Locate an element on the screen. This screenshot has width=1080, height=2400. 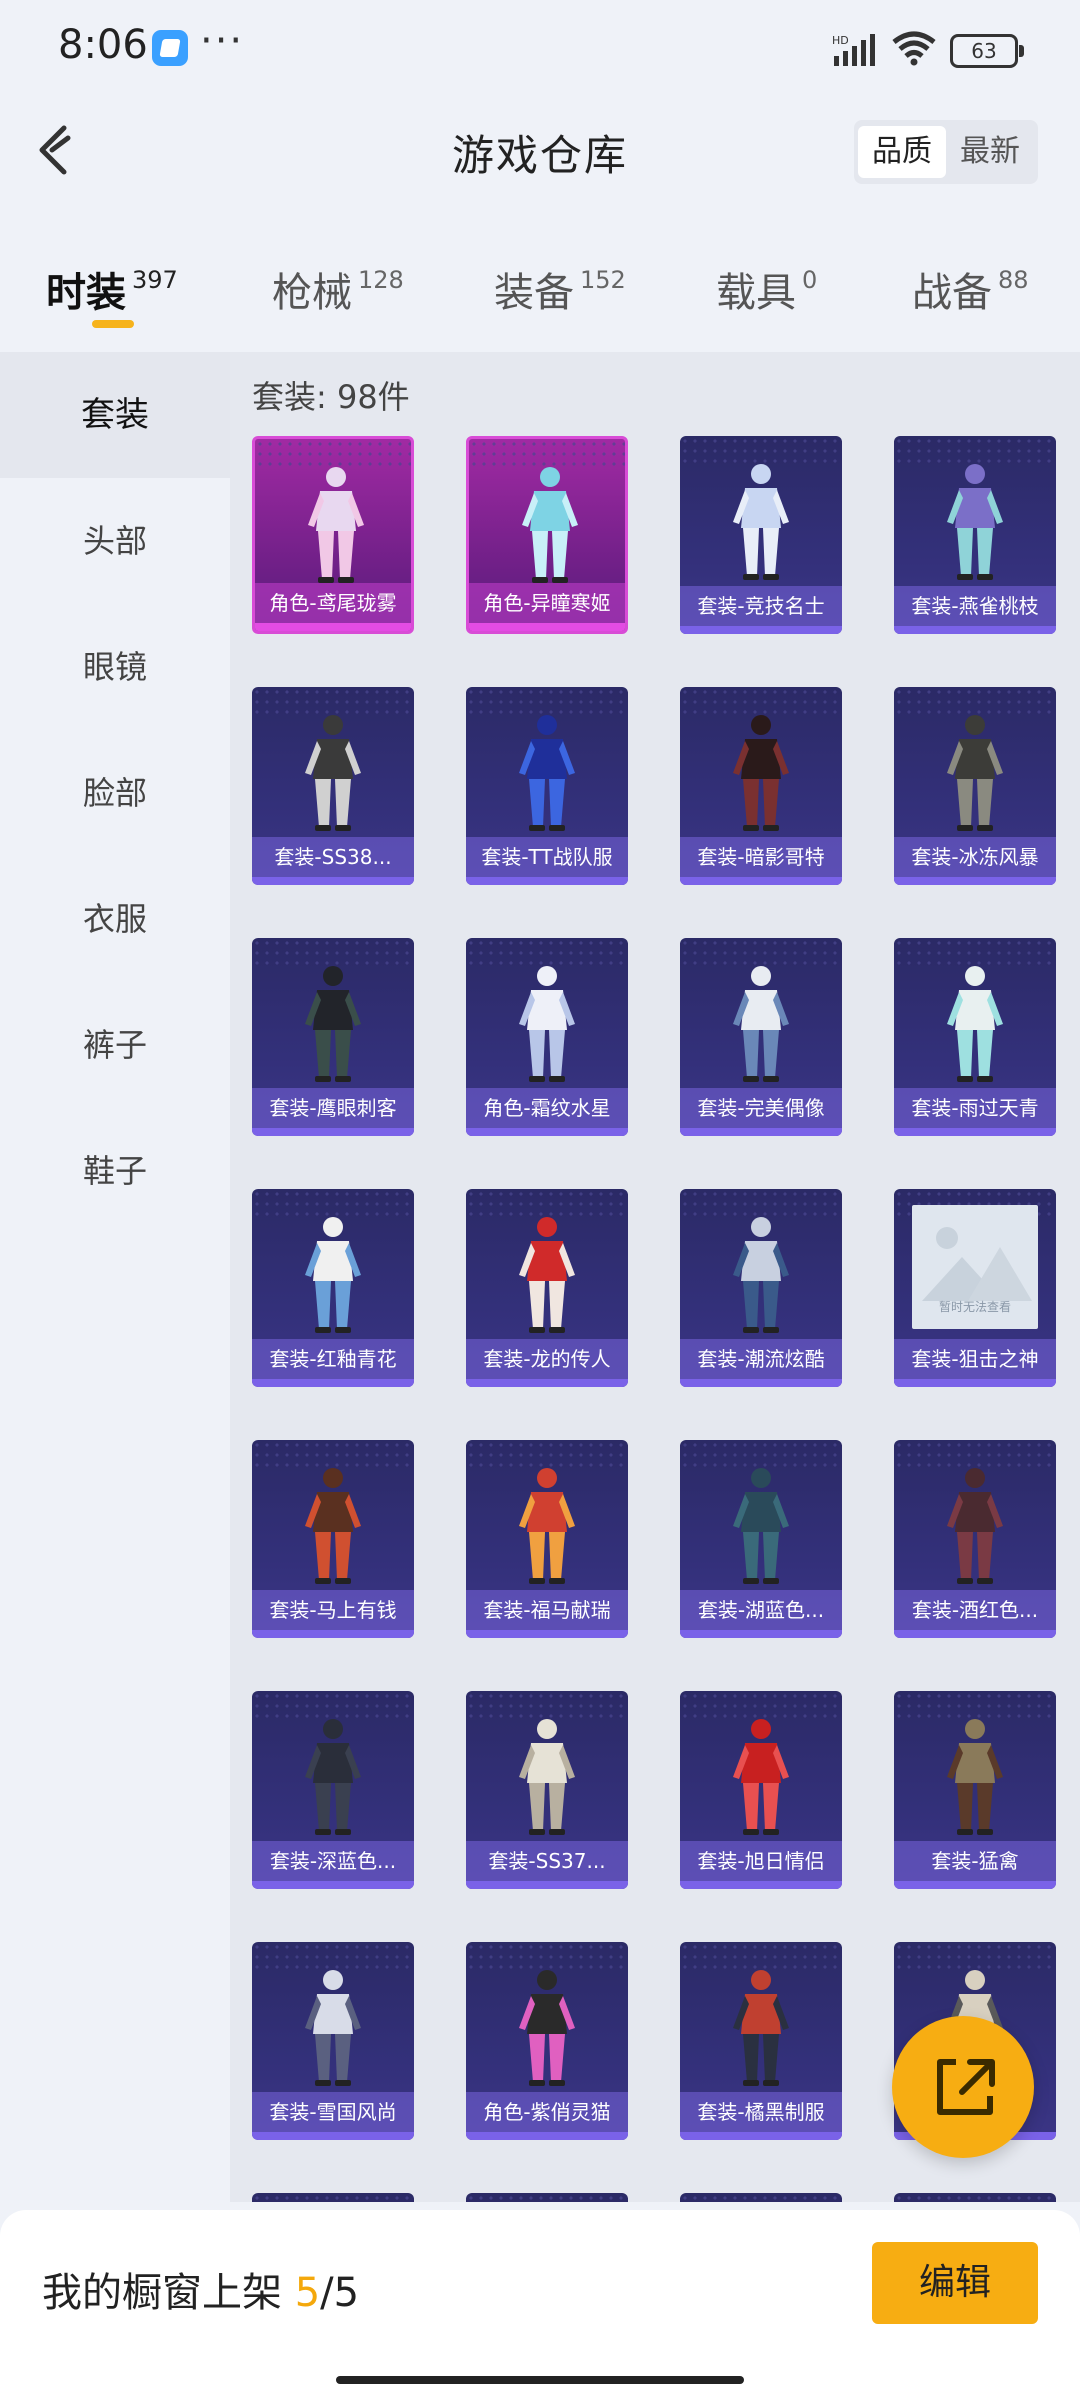
idol-outfit-icon is located at coordinates (761, 1024).